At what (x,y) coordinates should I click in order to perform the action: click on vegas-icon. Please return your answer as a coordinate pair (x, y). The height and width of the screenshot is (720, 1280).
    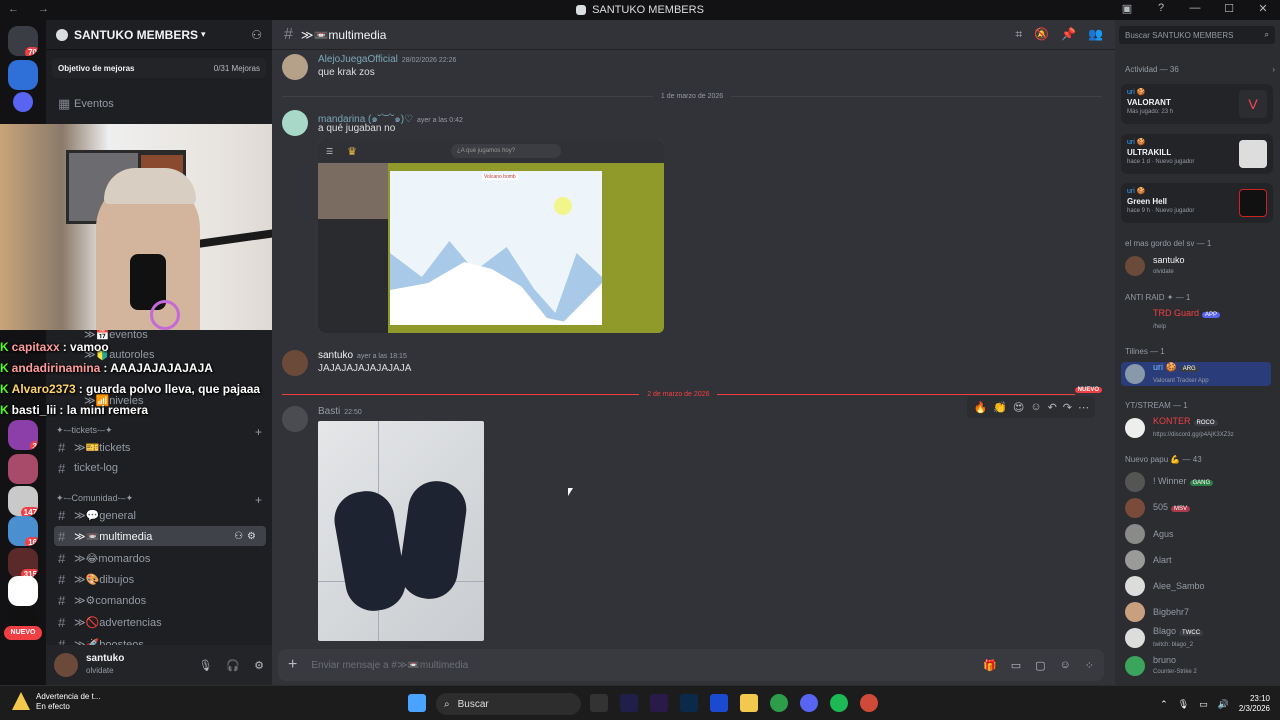
    Looking at the image, I should click on (719, 703).